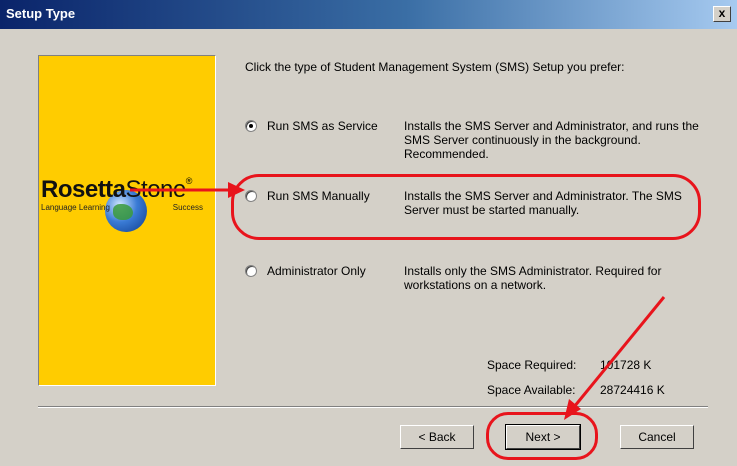  I want to click on close-button: x, so click(722, 14).